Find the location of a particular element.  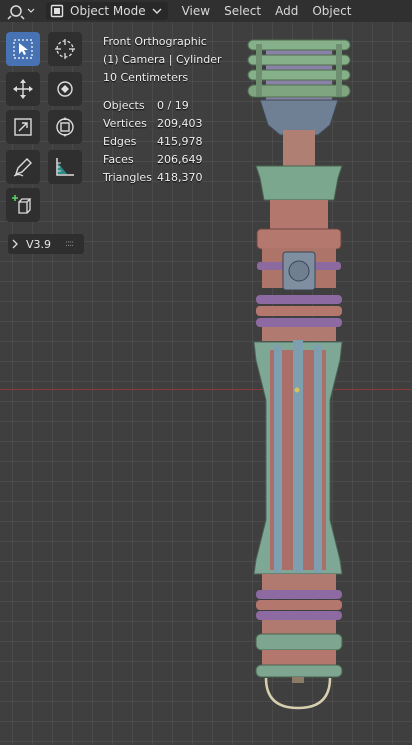

hilt-upper-band is located at coordinates (299, 239).